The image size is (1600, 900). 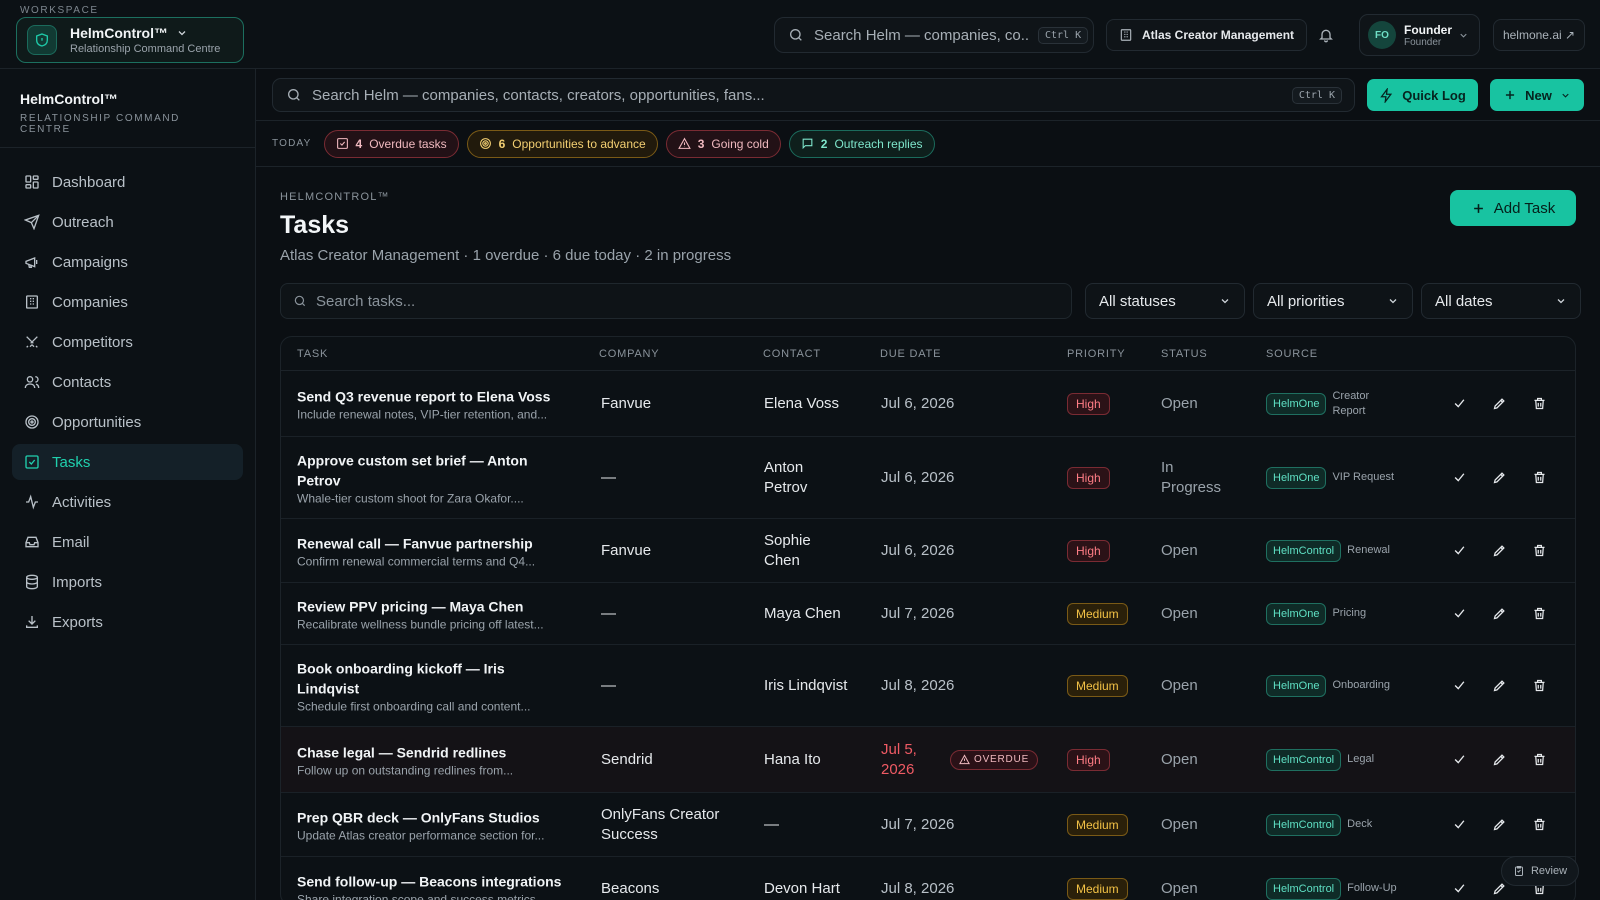 What do you see at coordinates (1326, 35) in the screenshot?
I see `notifications-button` at bounding box center [1326, 35].